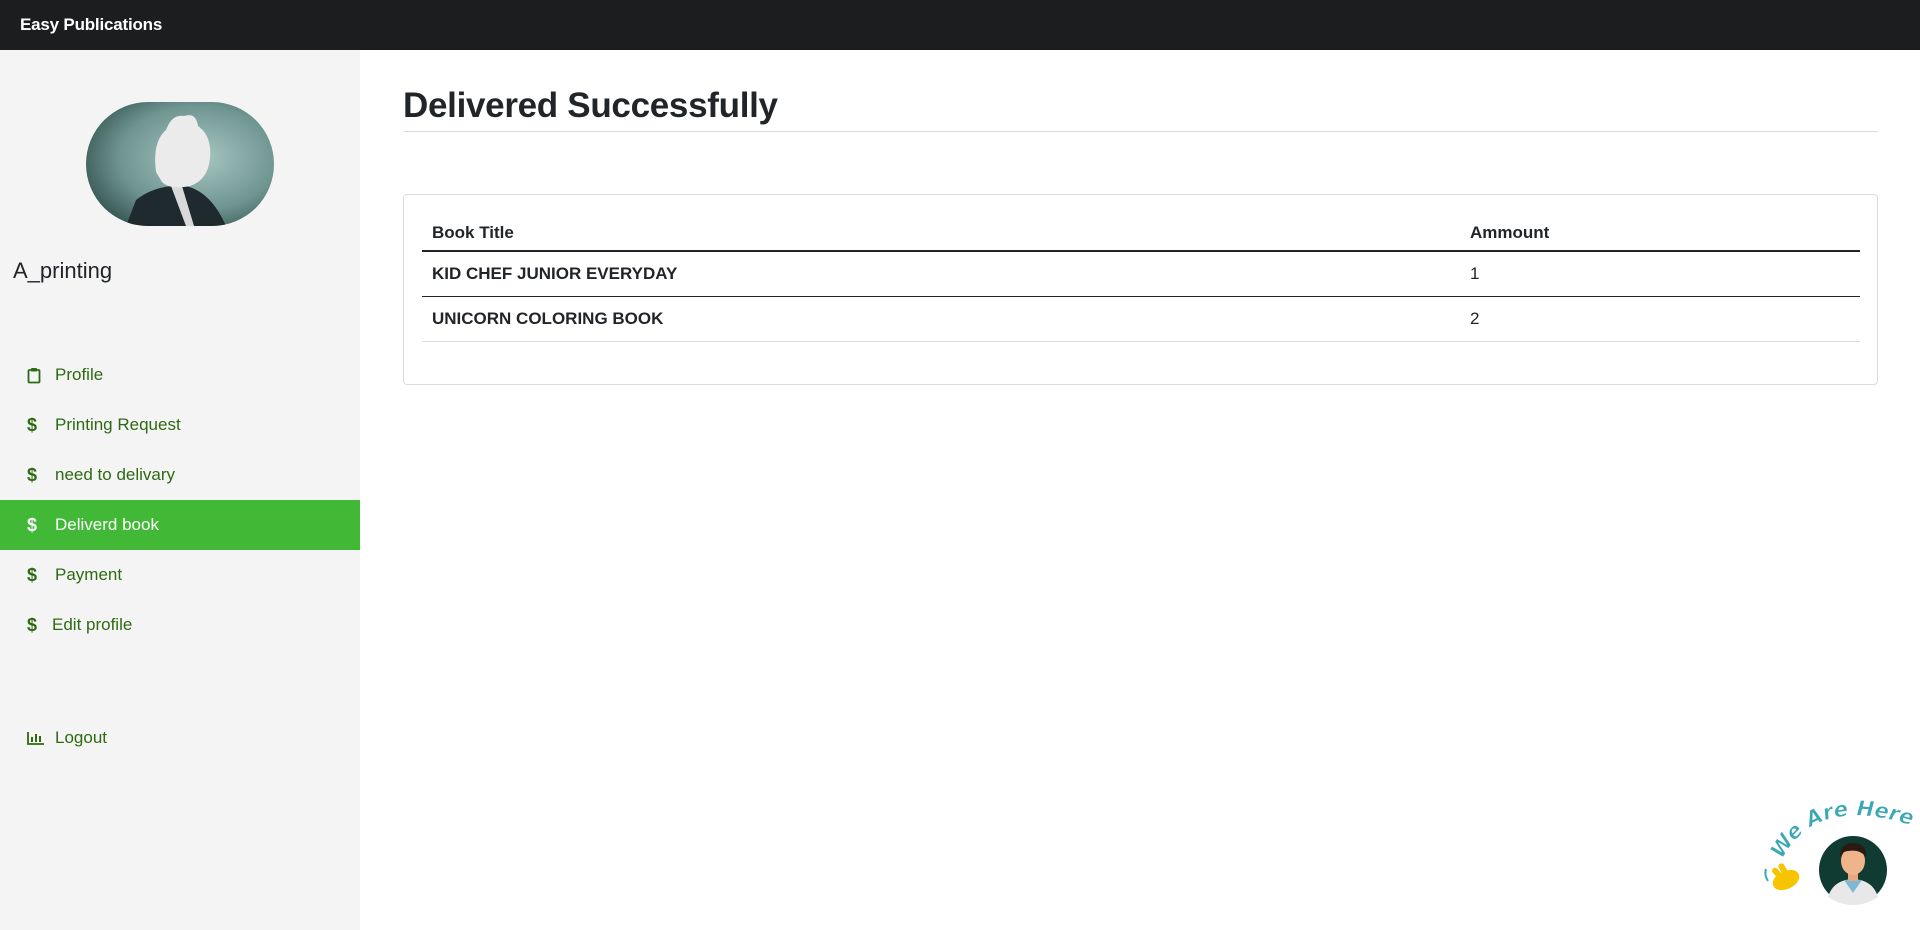 The width and height of the screenshot is (1920, 930). I want to click on logout-button: Logout, so click(180, 738).